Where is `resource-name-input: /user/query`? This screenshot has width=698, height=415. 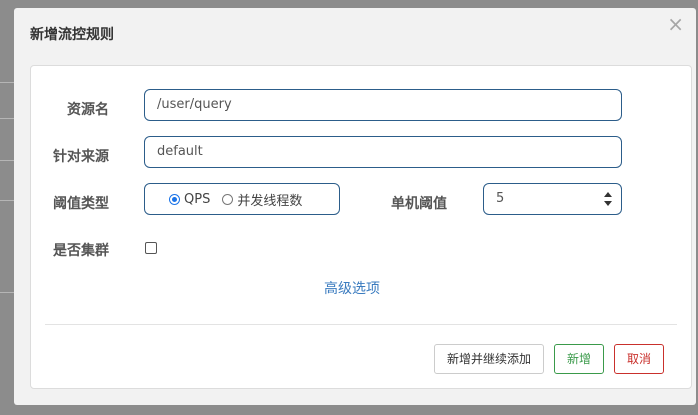
resource-name-input: /user/query is located at coordinates (383, 105).